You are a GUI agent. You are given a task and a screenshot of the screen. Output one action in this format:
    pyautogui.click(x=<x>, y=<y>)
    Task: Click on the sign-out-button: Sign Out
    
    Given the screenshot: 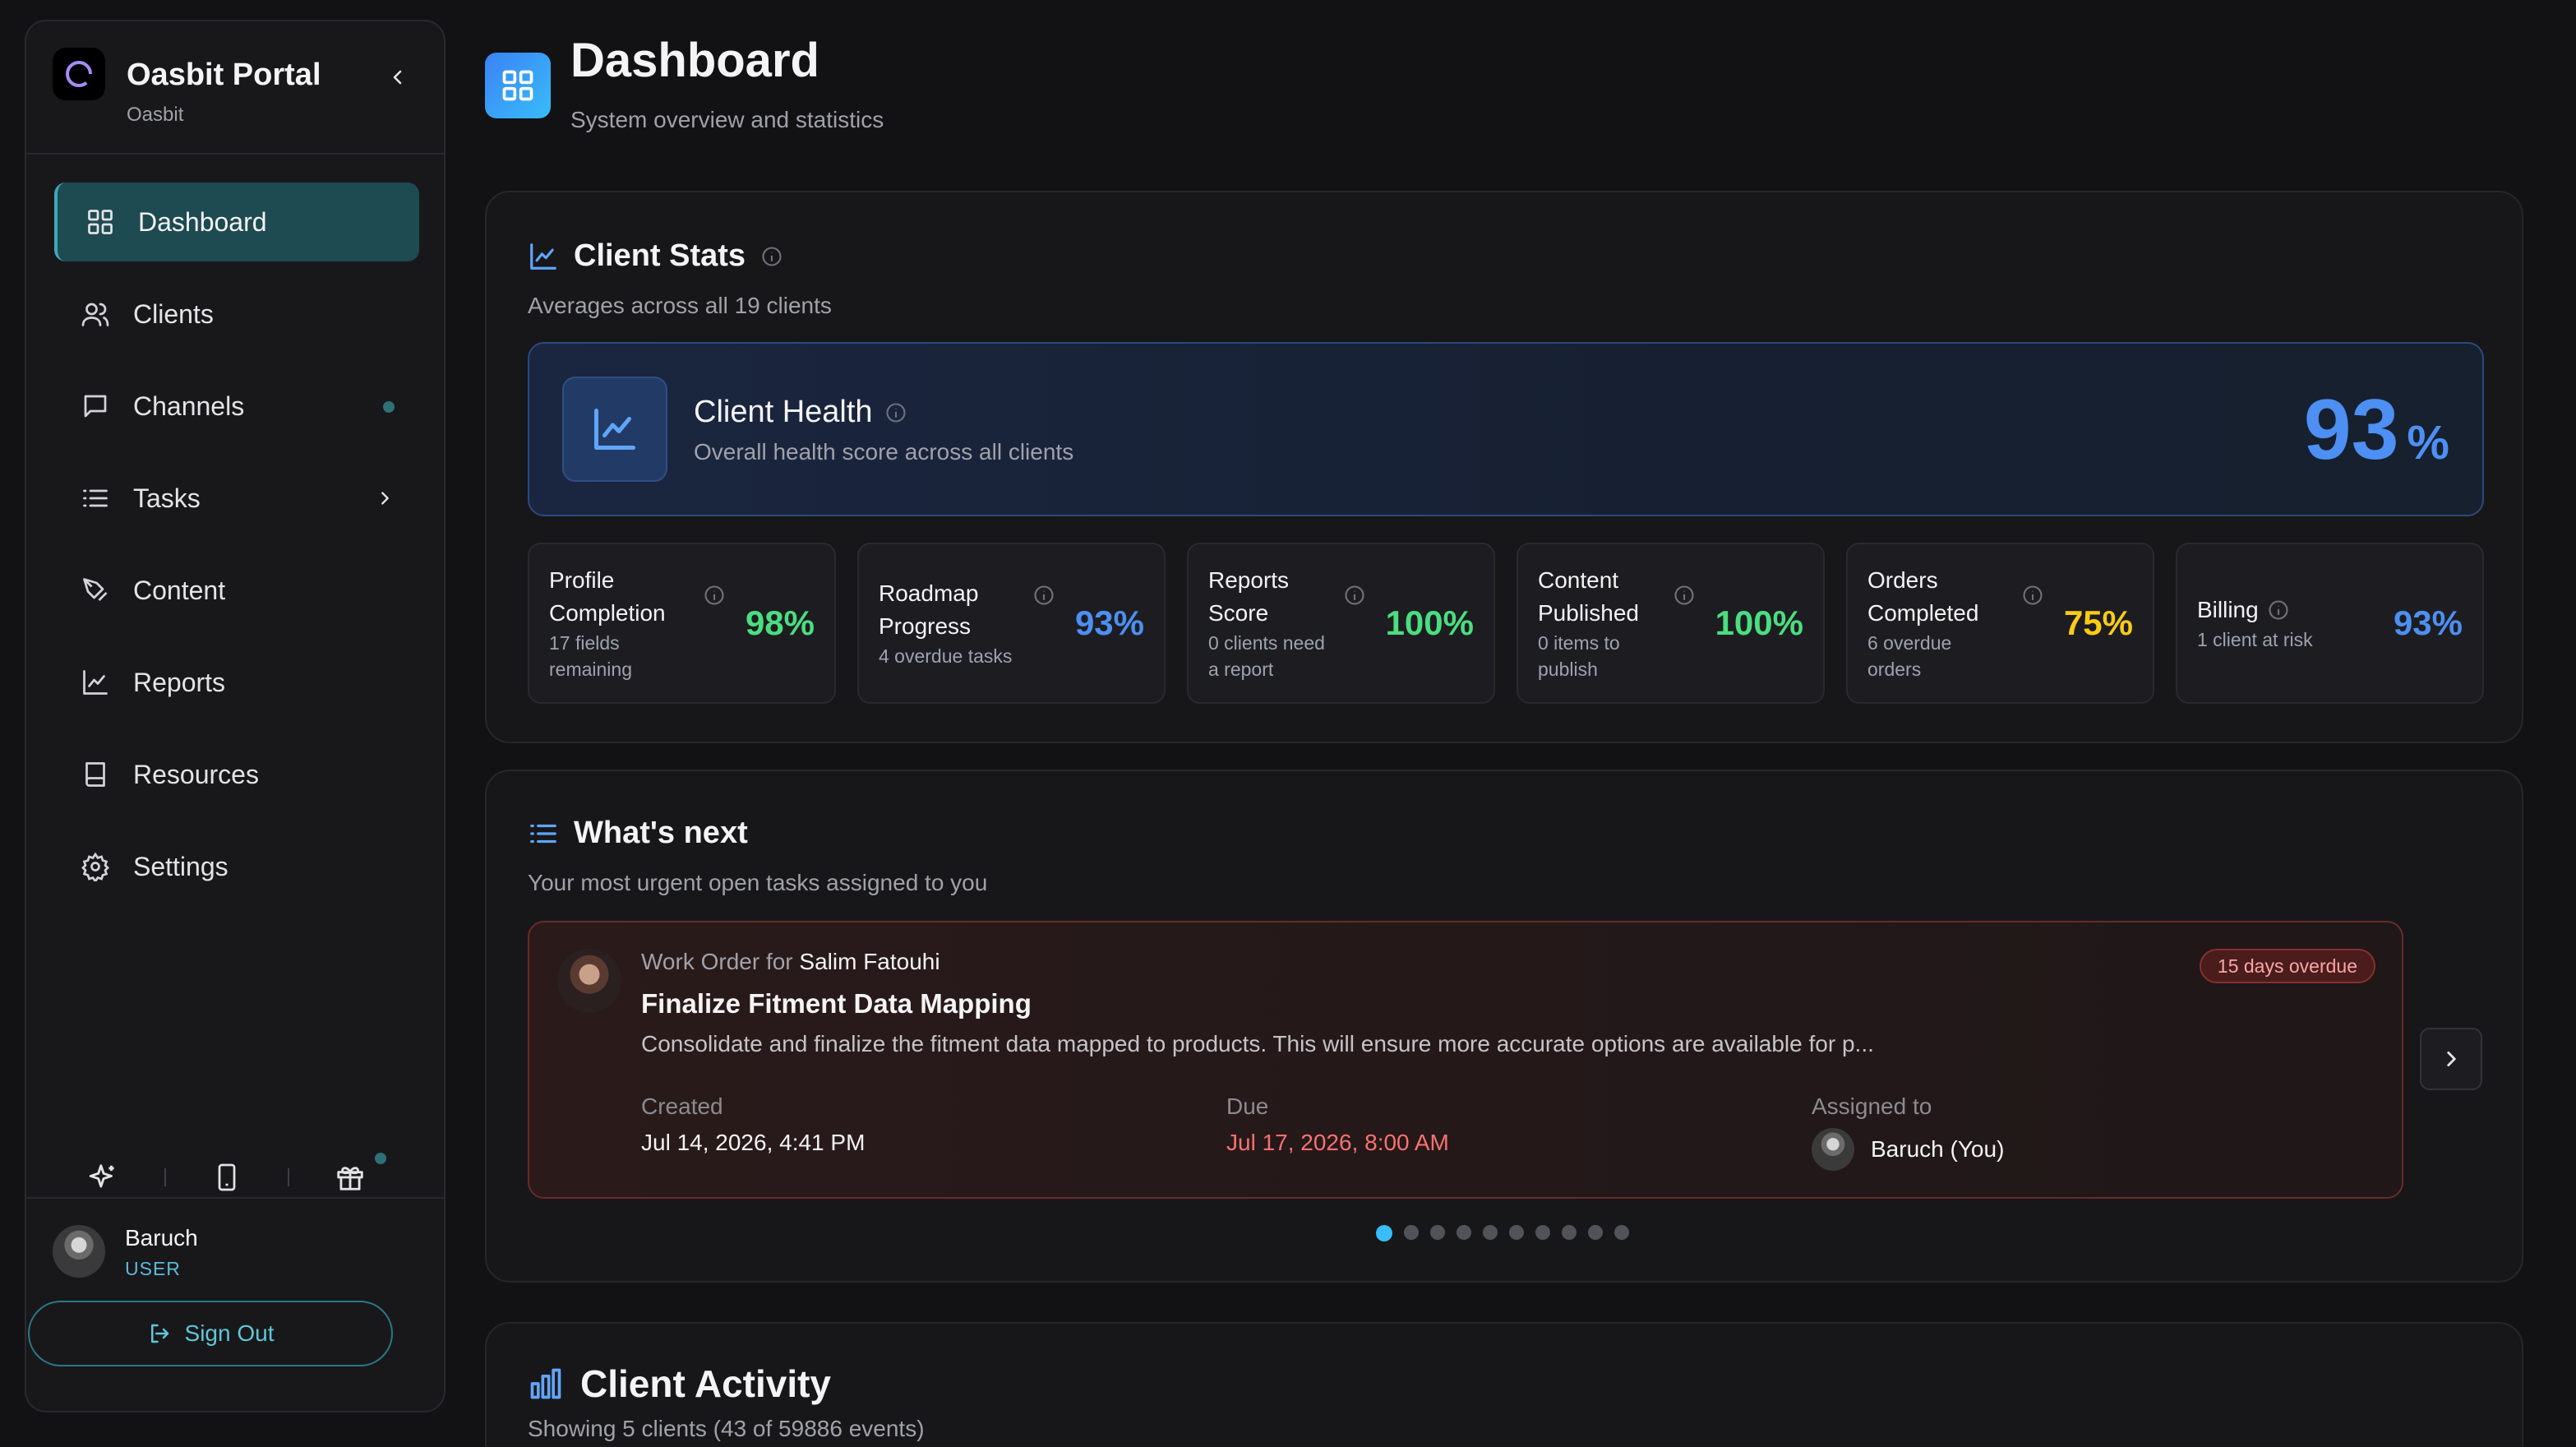 What is the action you would take?
    pyautogui.click(x=211, y=1333)
    